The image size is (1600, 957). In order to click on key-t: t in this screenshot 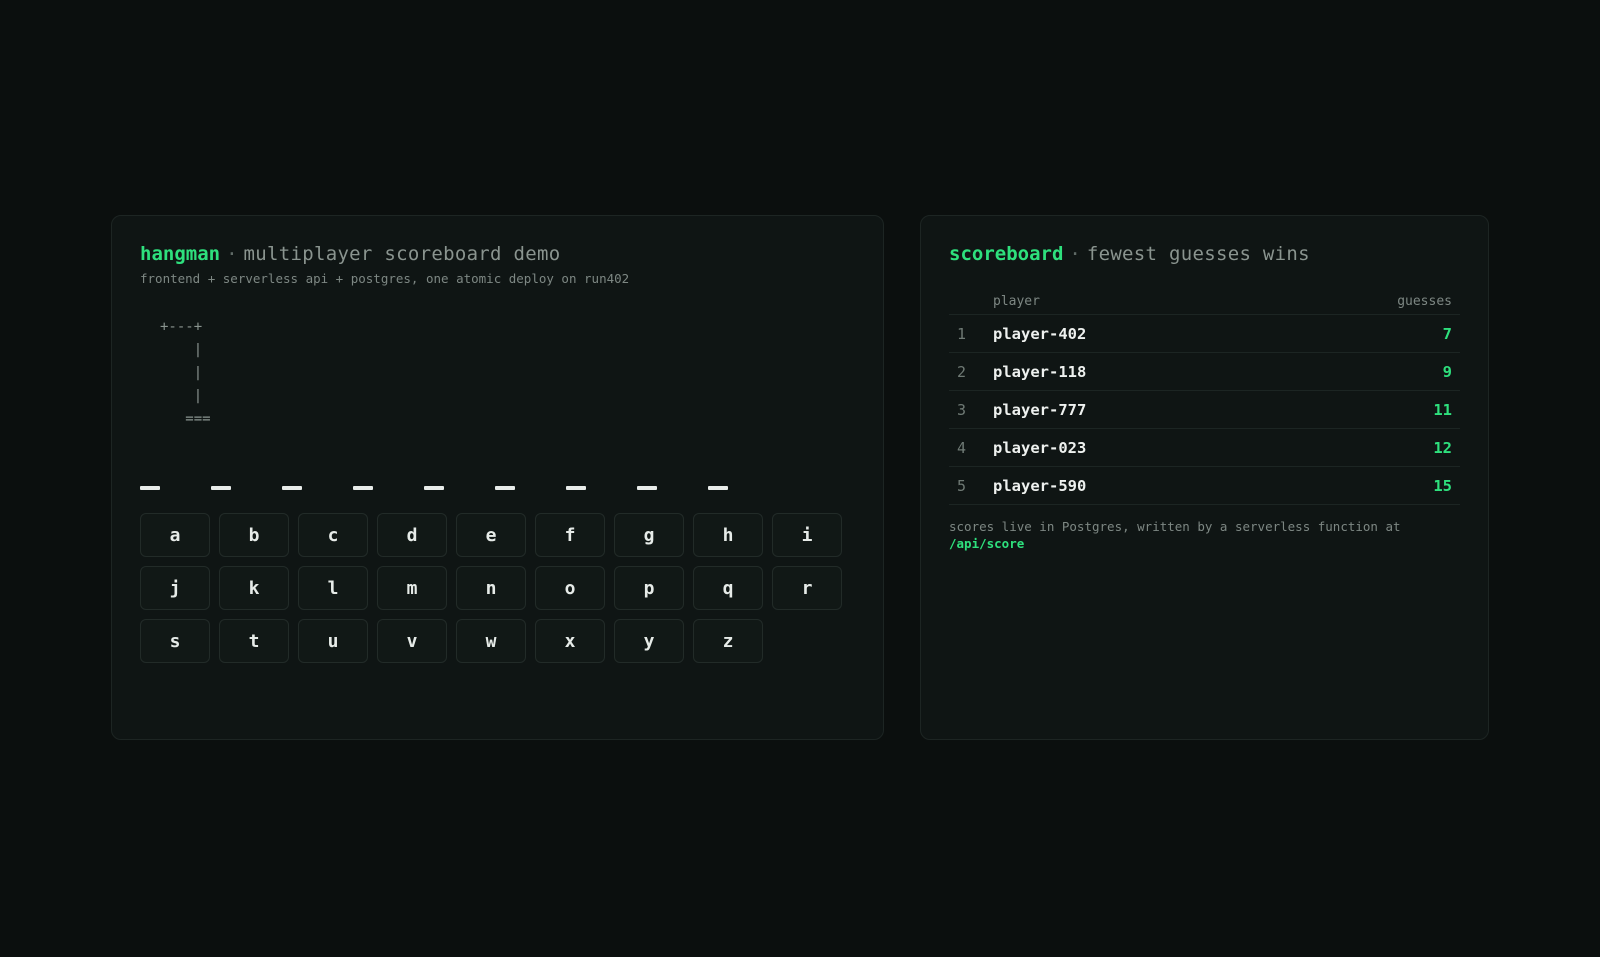, I will do `click(254, 641)`.